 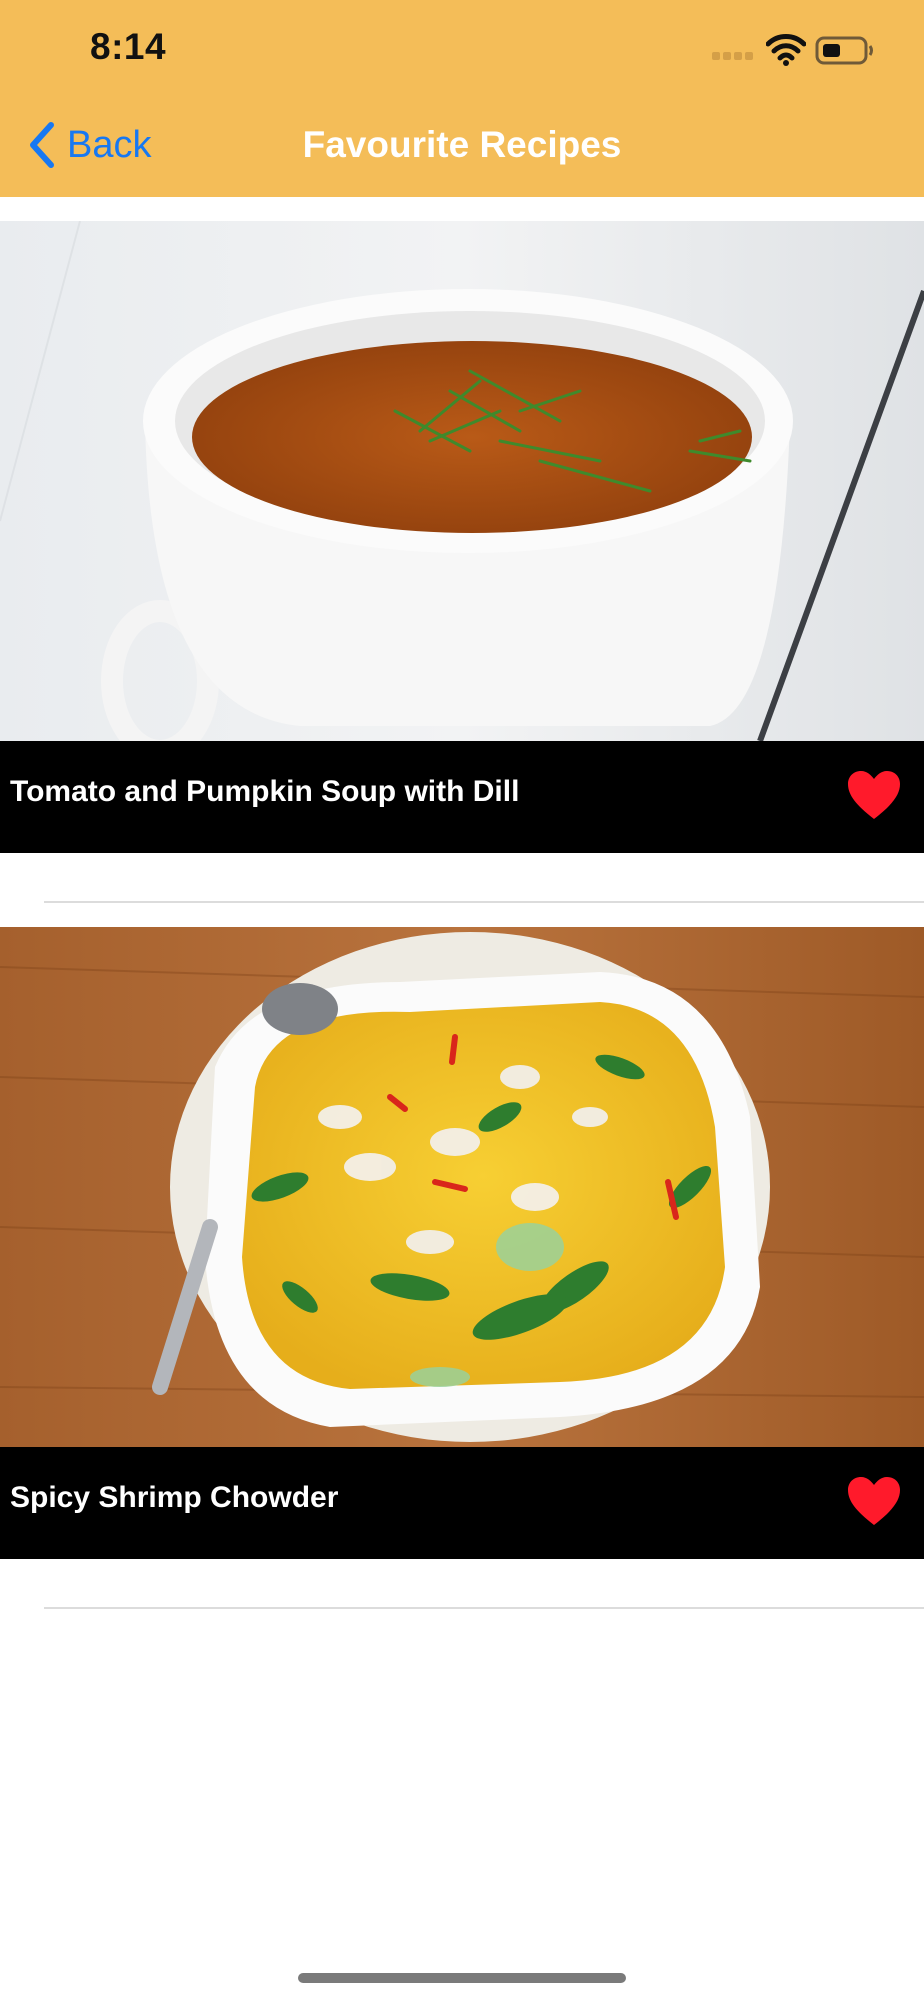 I want to click on navigation-header: 8:14 Back Favourite Recipes, so click(x=462, y=98).